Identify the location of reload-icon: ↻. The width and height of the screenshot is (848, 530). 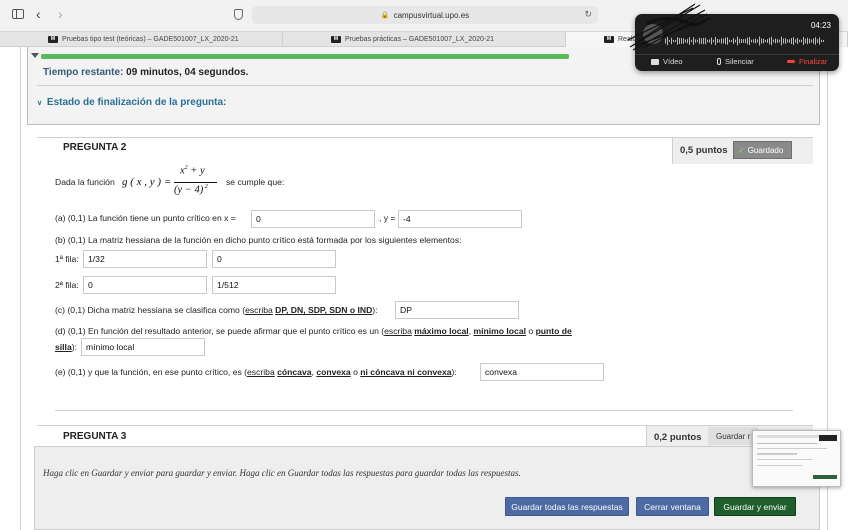
(588, 14).